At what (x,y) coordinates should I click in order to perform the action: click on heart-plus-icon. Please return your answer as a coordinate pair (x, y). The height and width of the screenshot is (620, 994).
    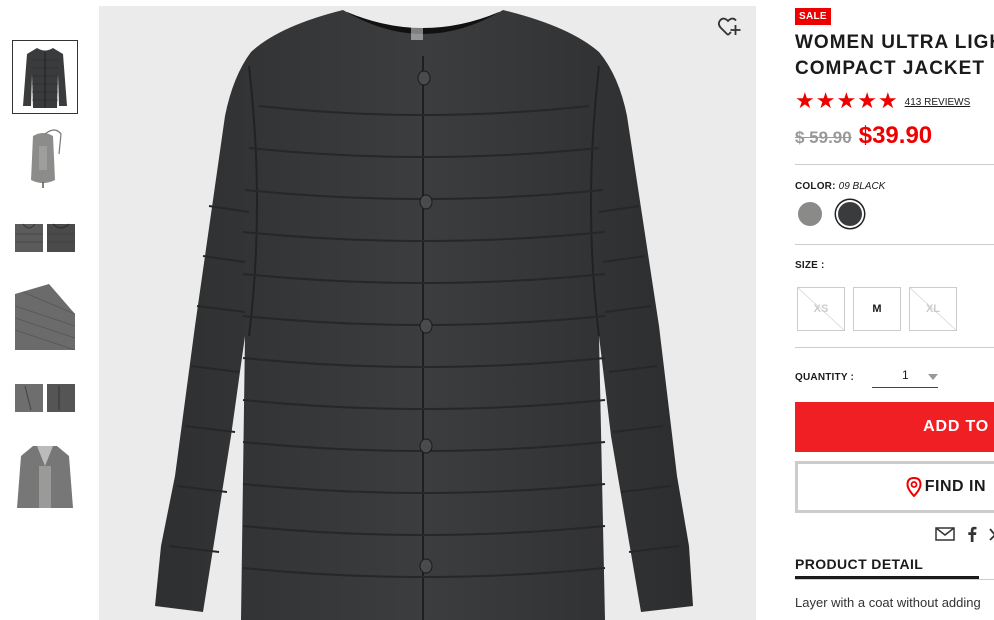
    Looking at the image, I should click on (729, 26).